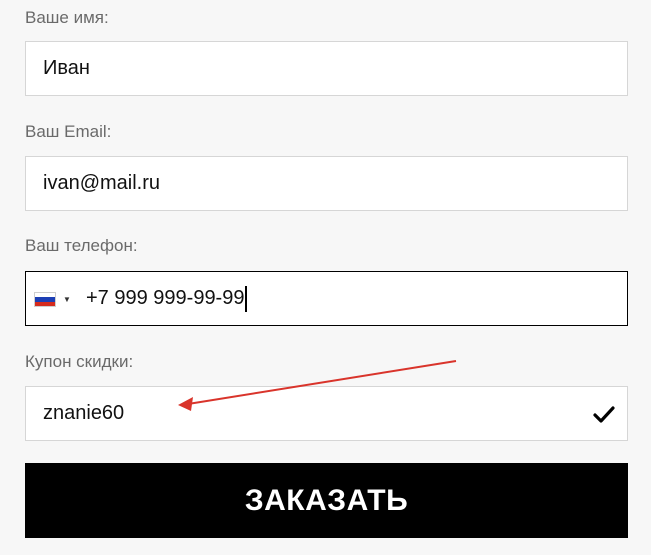 The image size is (651, 555). What do you see at coordinates (604, 414) in the screenshot?
I see `check-icon` at bounding box center [604, 414].